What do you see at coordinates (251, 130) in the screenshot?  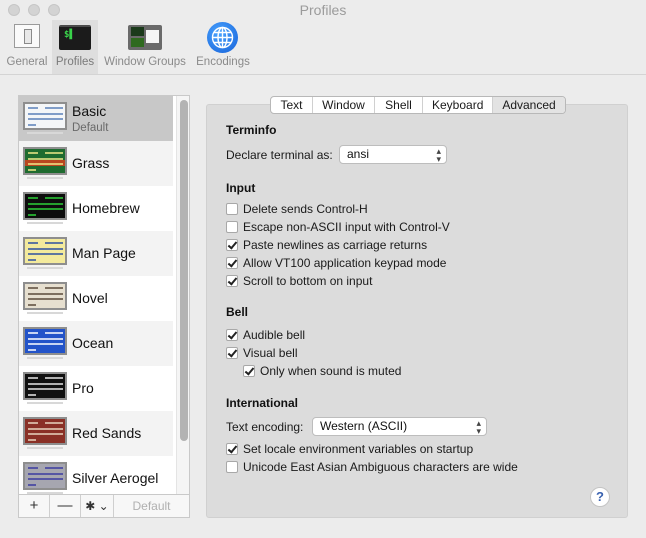 I see `section-title-terminfo: Terminfo` at bounding box center [251, 130].